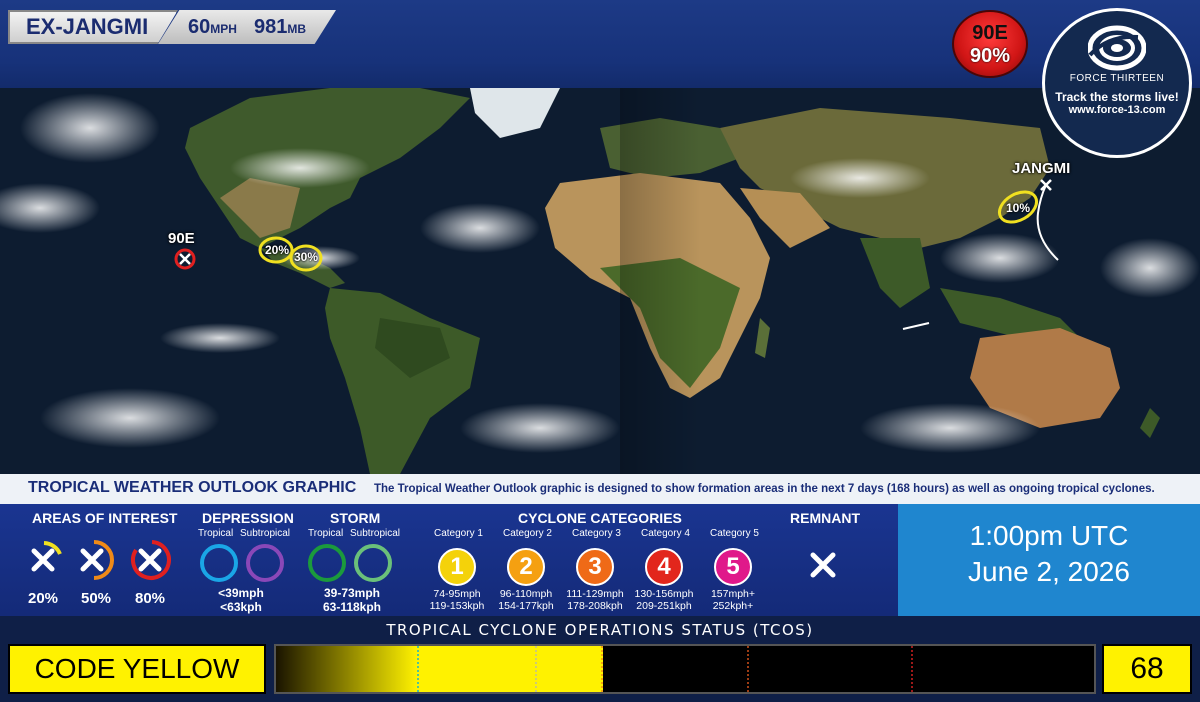 The height and width of the screenshot is (702, 1200). I want to click on category-4-label: Category 4, so click(665, 533).